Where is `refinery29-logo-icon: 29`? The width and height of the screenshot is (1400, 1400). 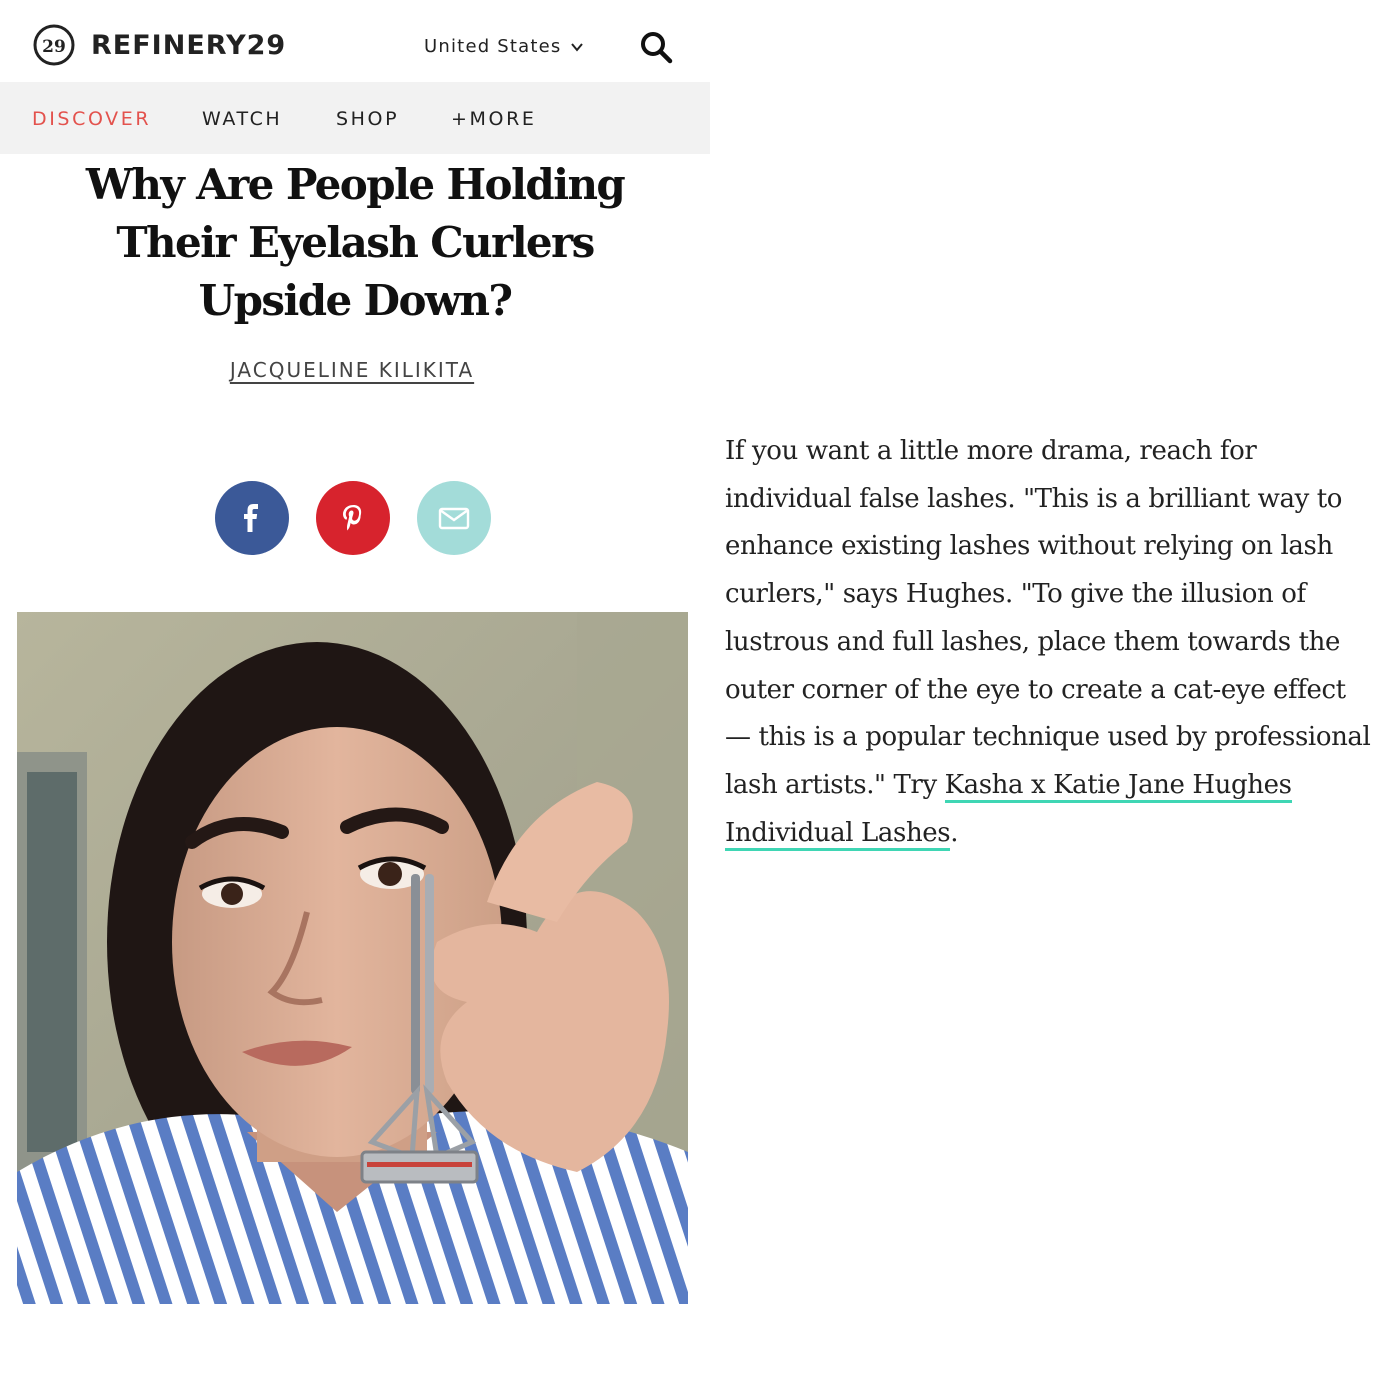
refinery29-logo-icon: 29 is located at coordinates (54, 45).